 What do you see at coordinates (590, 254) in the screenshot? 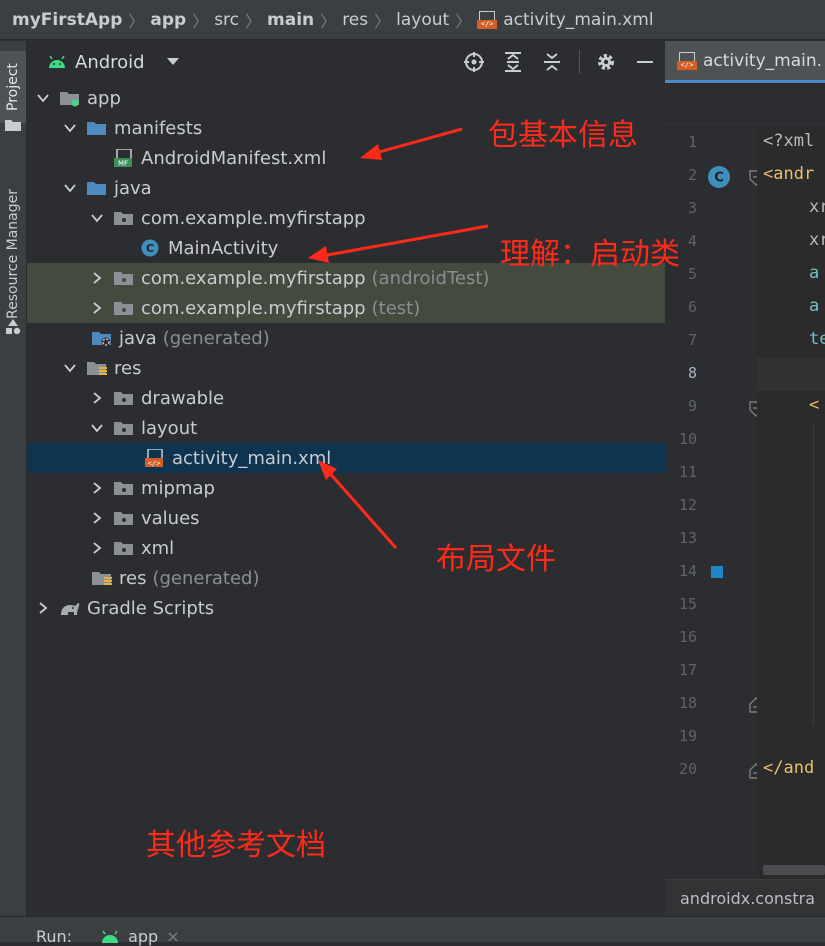
I see `annotation-activity: 理解：启动类` at bounding box center [590, 254].